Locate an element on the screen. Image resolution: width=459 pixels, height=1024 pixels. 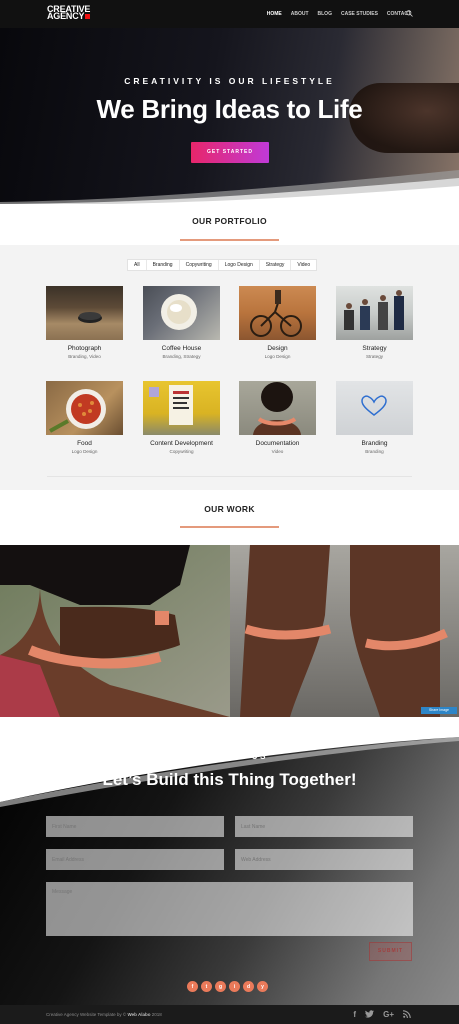
last-name-field is located at coordinates (324, 826).